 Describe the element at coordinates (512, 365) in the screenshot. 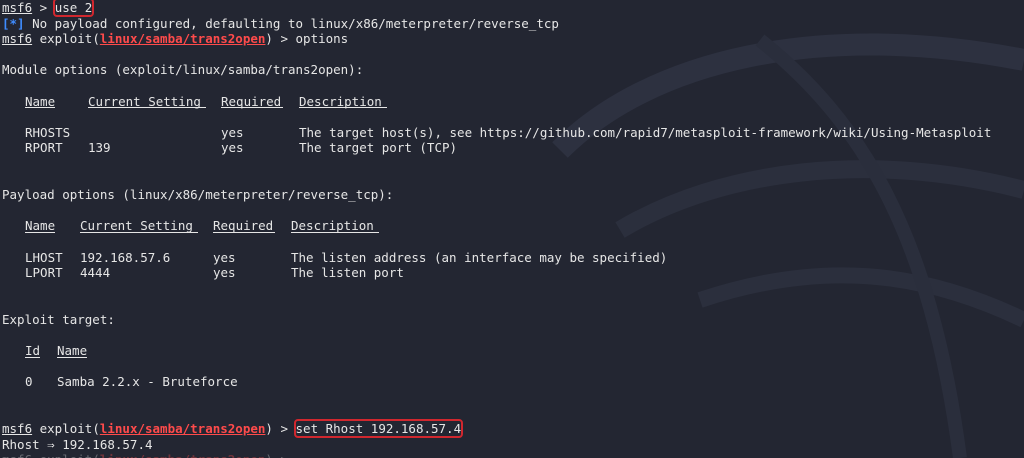

I see `exploit-target-underline` at that location.